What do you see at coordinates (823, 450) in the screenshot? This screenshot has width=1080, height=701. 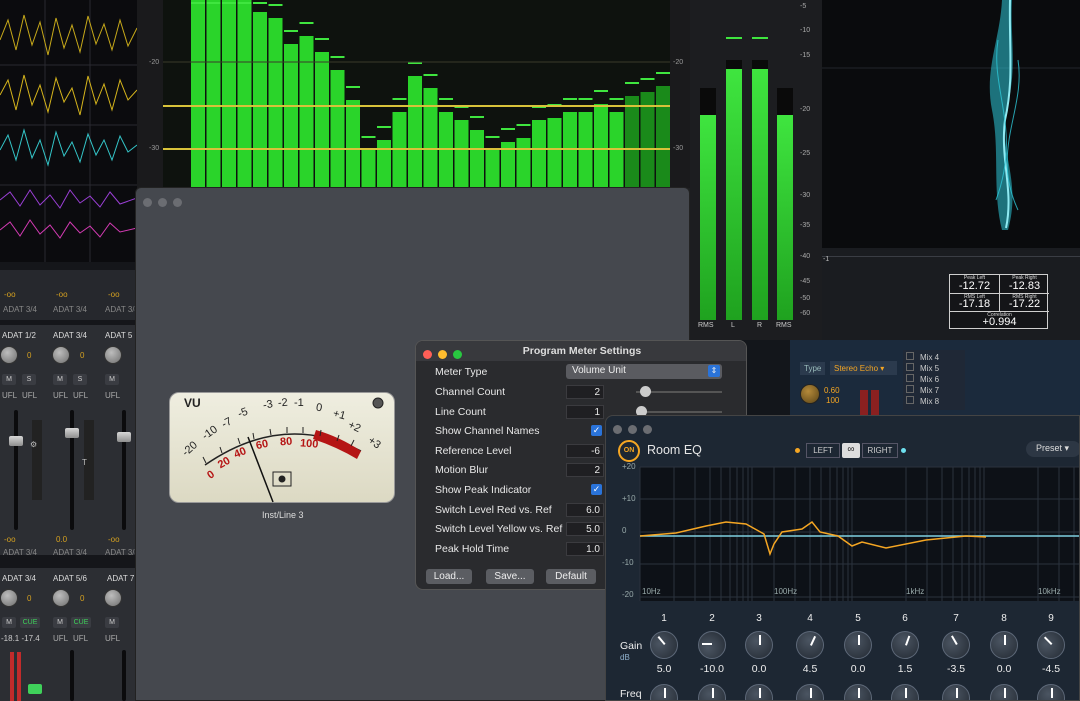 I see `left-button: LEFT` at bounding box center [823, 450].